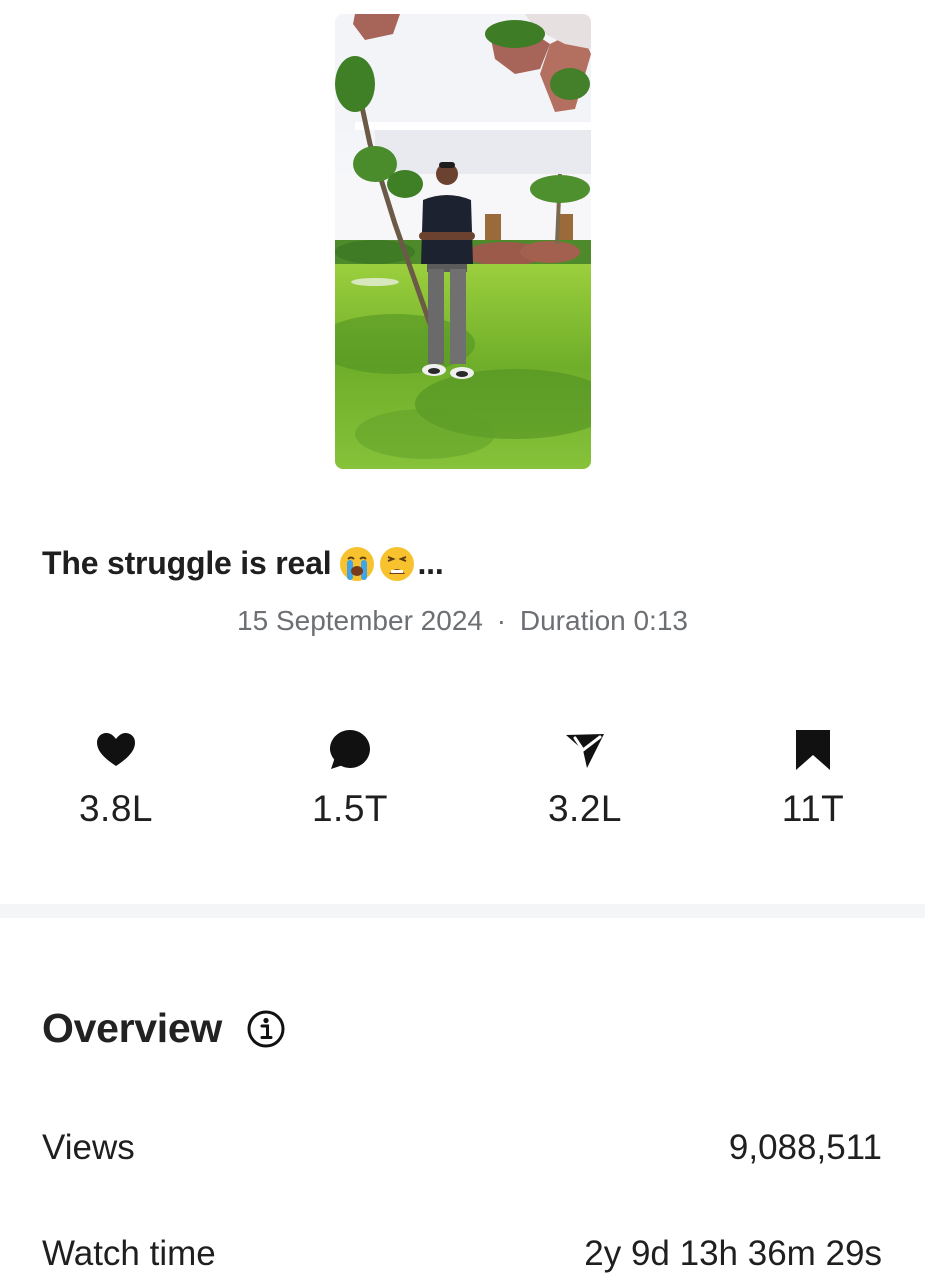  What do you see at coordinates (116, 779) in the screenshot?
I see `likes-stat: 3.8L` at bounding box center [116, 779].